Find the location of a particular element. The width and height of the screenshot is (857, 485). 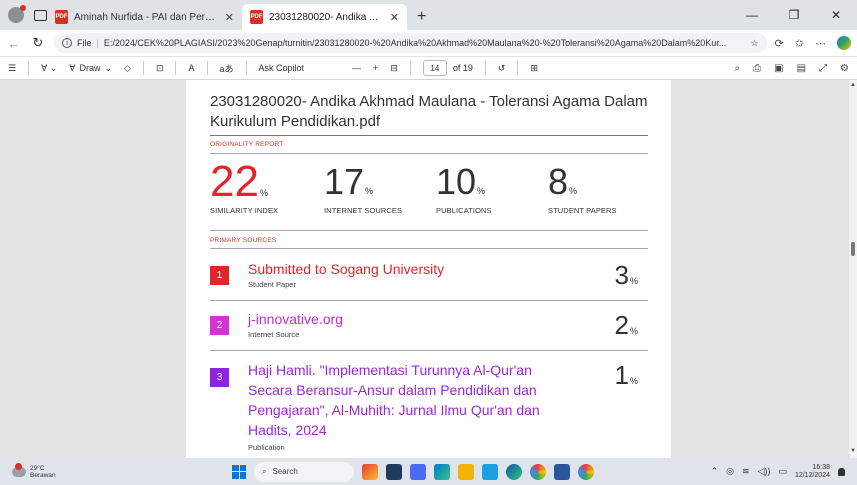

restore-icon: ❐ is located at coordinates (794, 15).